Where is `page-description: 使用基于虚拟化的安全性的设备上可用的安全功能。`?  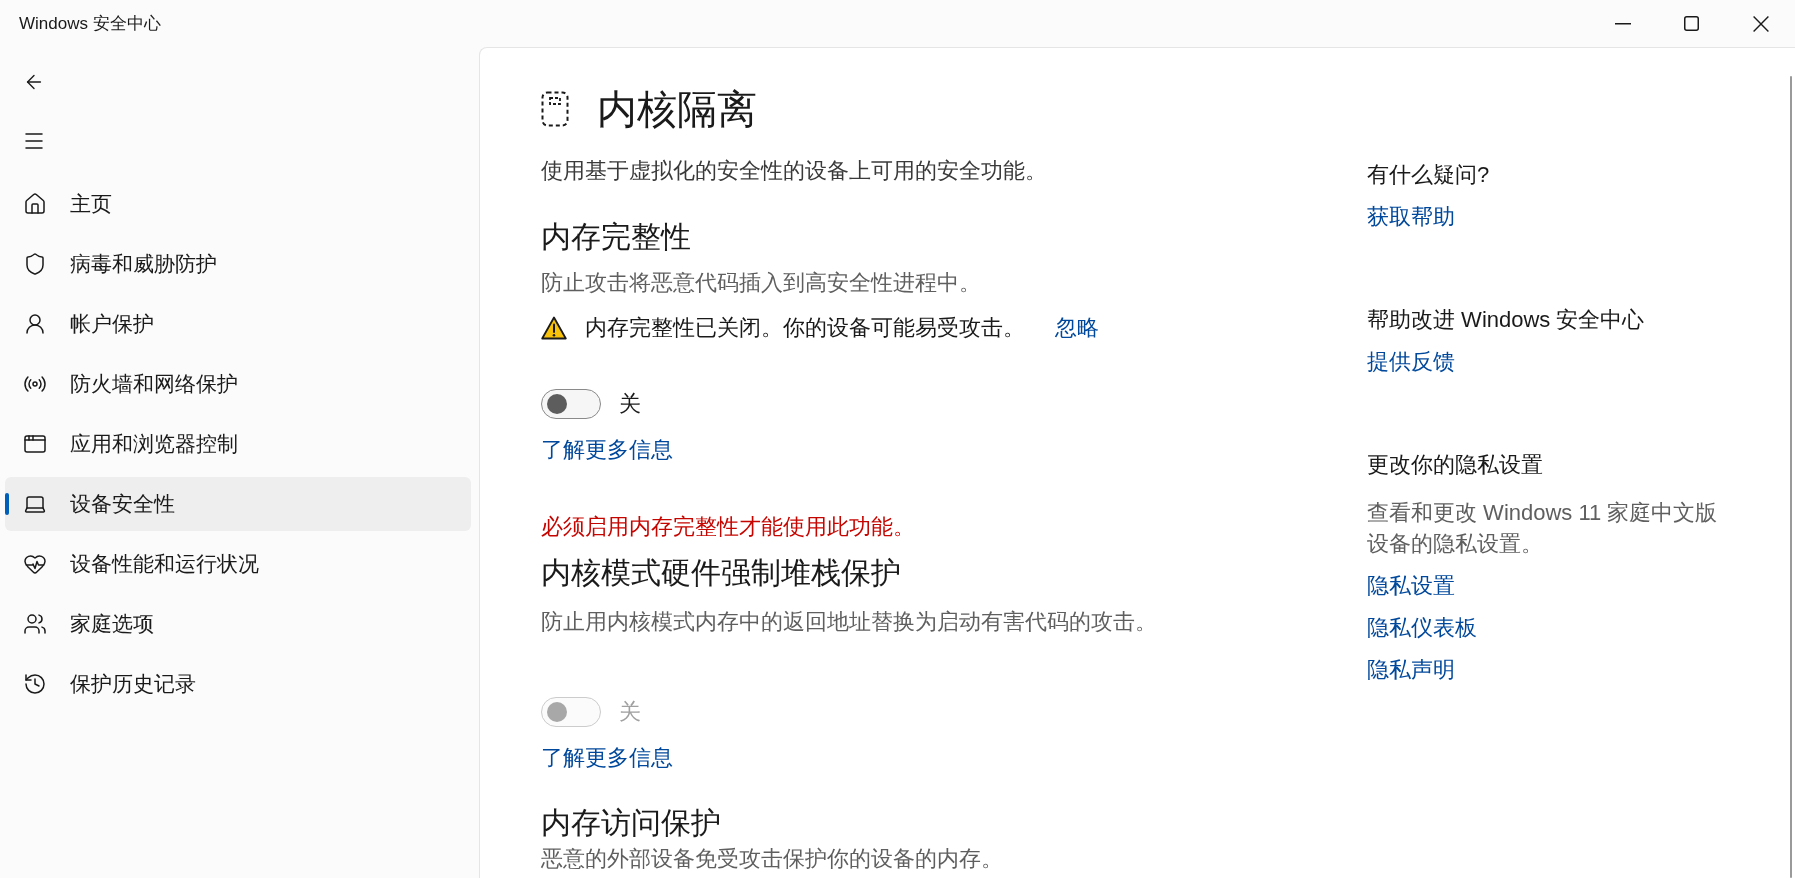
page-description: 使用基于虚拟化的安全性的设备上可用的安全功能。 is located at coordinates (794, 171).